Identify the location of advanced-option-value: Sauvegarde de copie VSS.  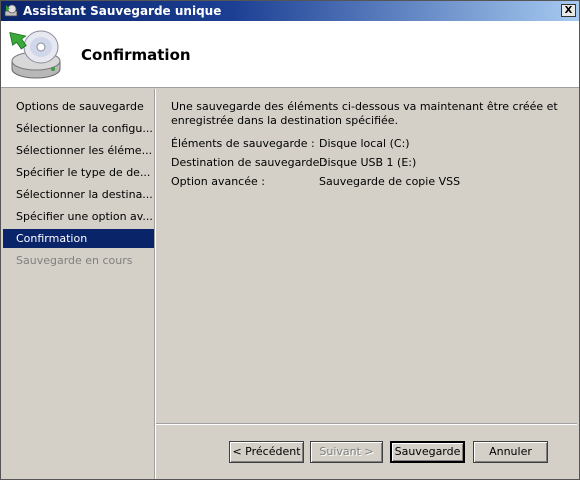
(390, 181).